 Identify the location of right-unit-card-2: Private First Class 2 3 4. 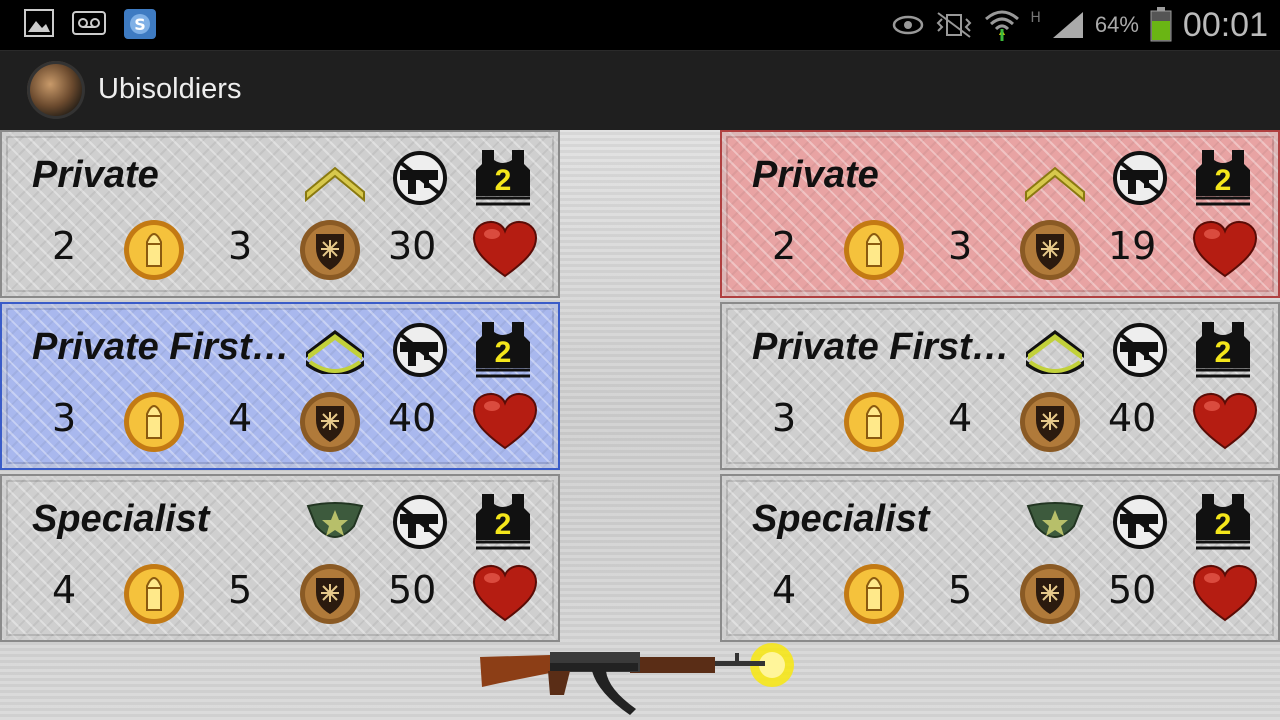
(1000, 386).